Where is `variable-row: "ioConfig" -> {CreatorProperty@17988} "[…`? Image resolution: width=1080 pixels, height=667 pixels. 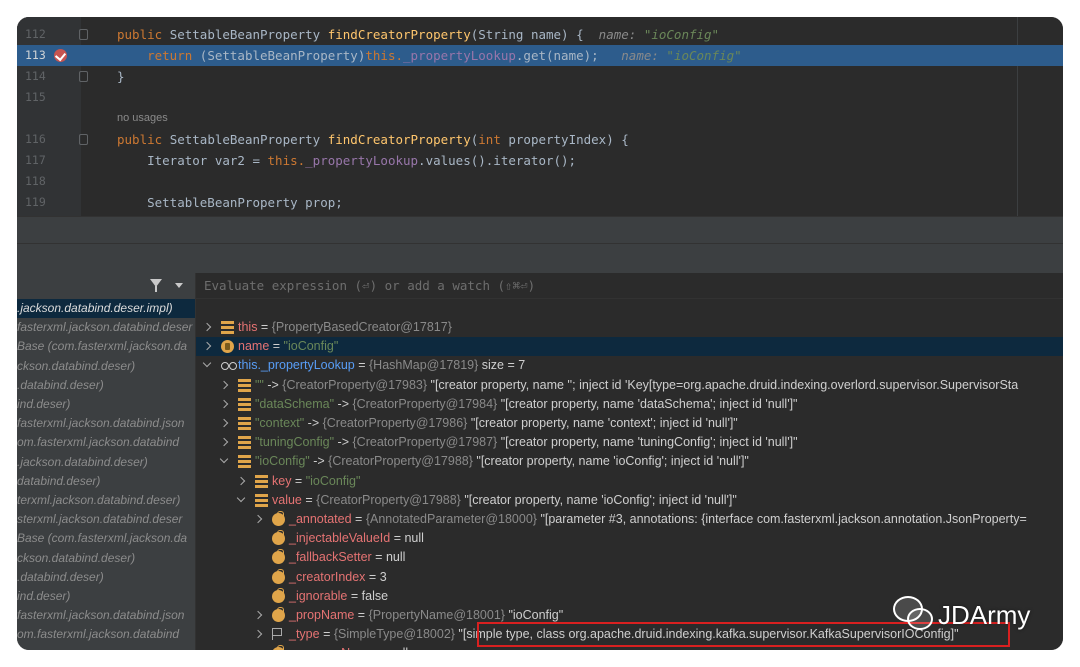 variable-row: "ioConfig" -> {CreatorProperty@17988} "[… is located at coordinates (629, 461).